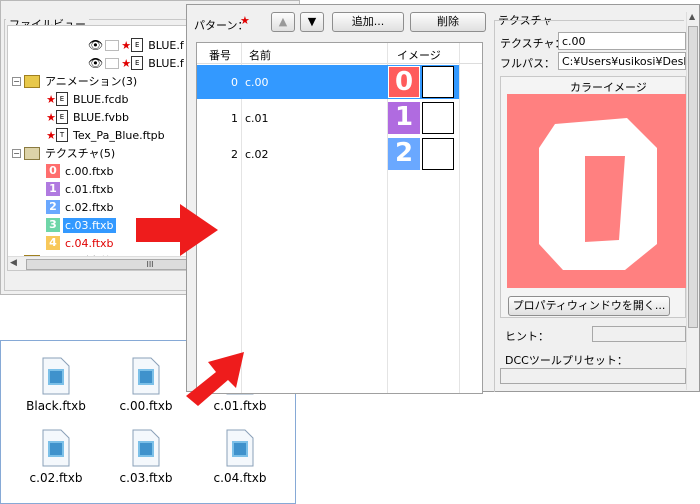  Describe the element at coordinates (53, 243) in the screenshot. I see `texture-4-swatch-icon: 4` at that location.